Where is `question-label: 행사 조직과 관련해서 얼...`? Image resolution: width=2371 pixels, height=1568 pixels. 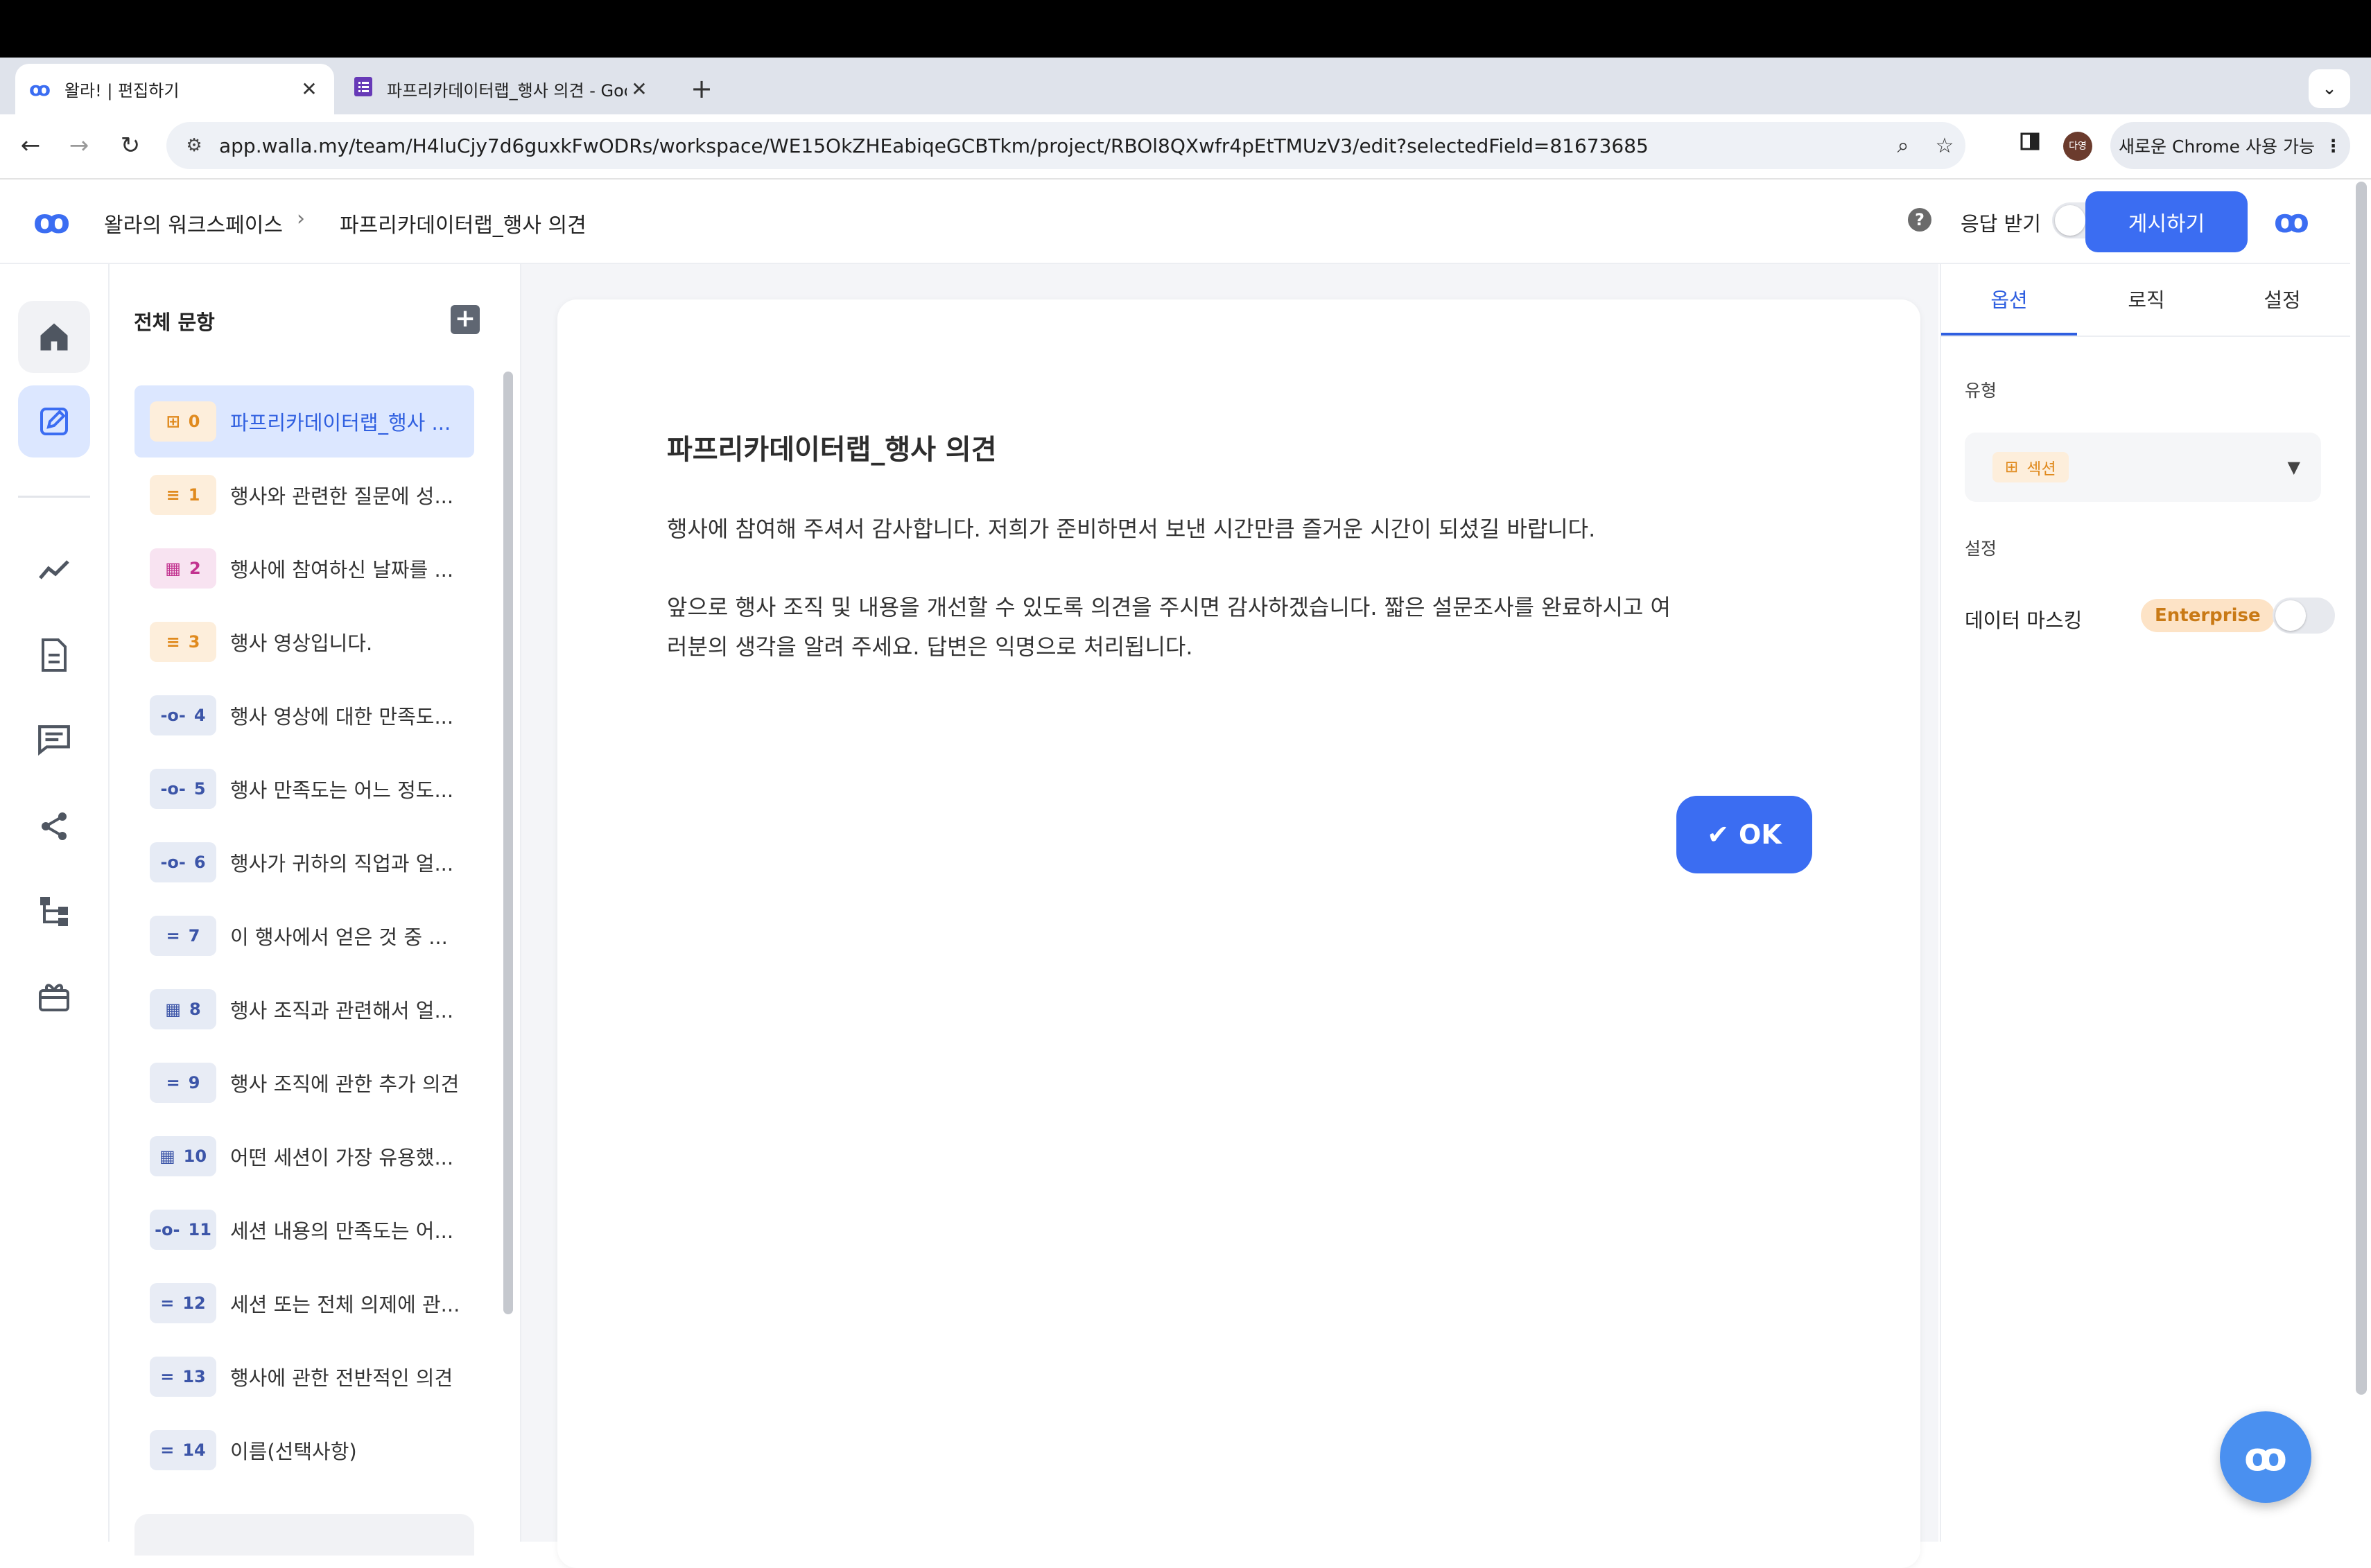 question-label: 행사 조직과 관련해서 얼... is located at coordinates (342, 1010).